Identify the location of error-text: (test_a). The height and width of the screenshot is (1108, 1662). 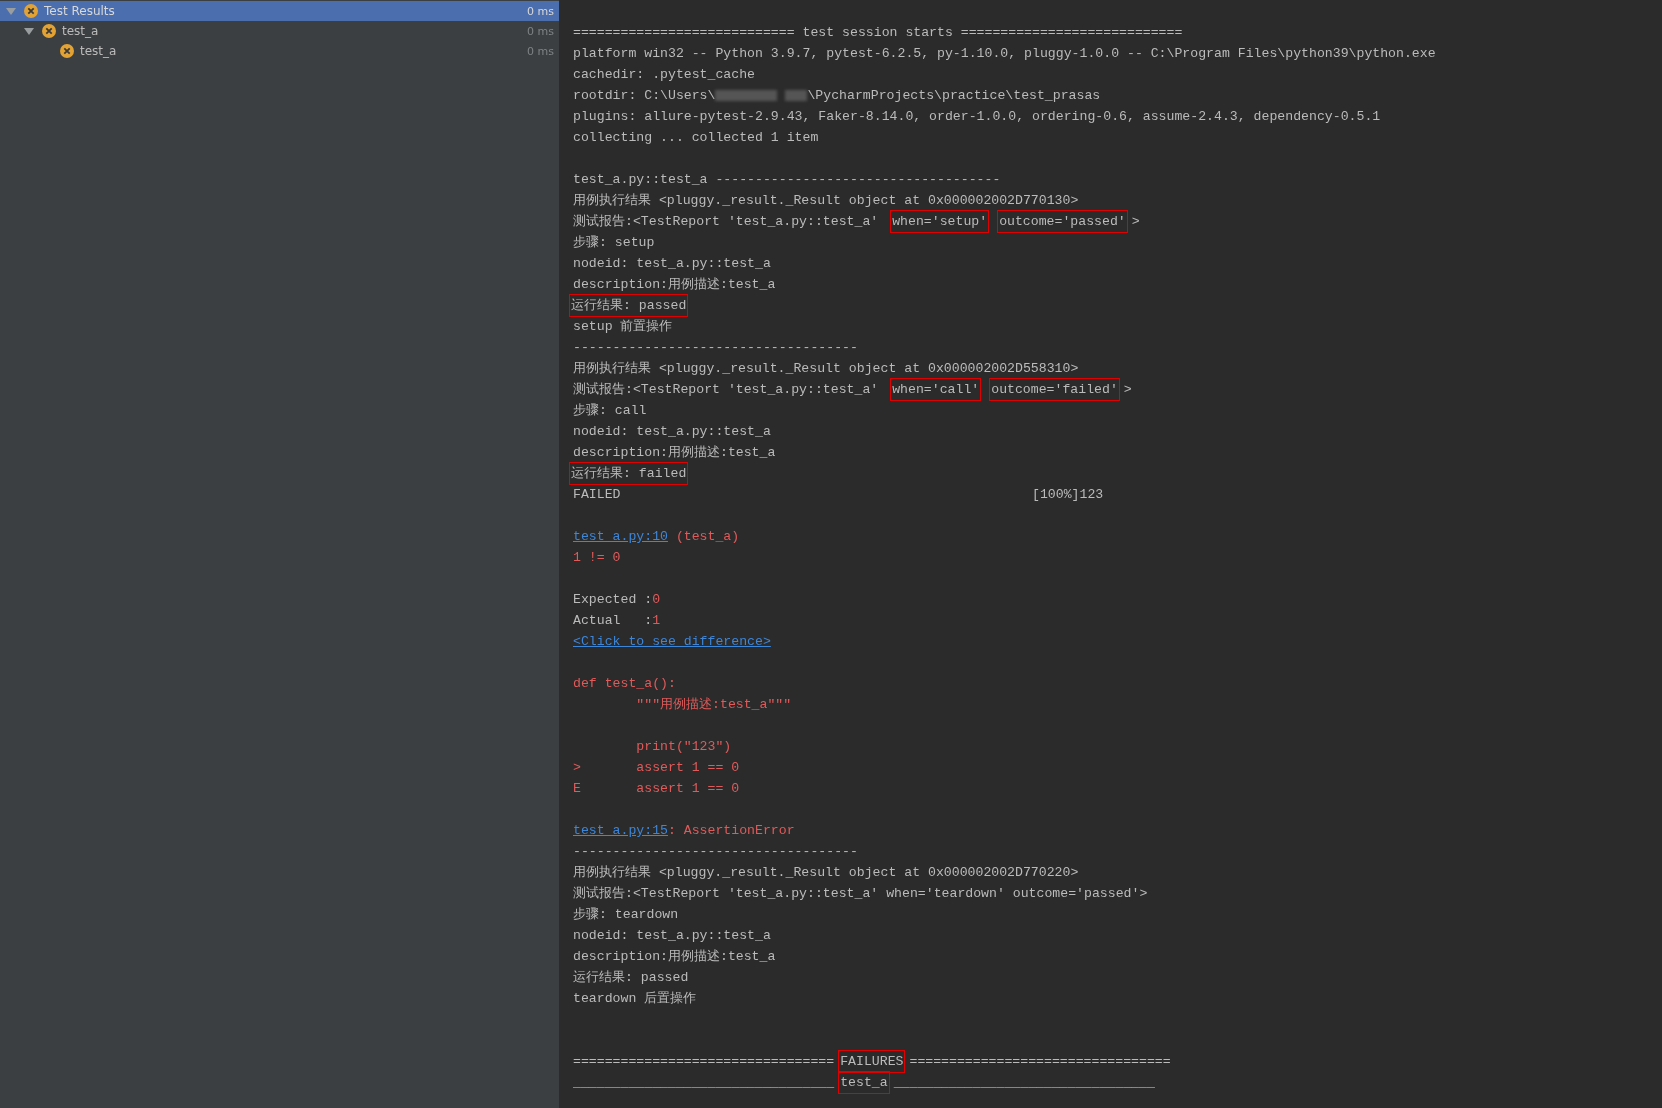
(707, 536).